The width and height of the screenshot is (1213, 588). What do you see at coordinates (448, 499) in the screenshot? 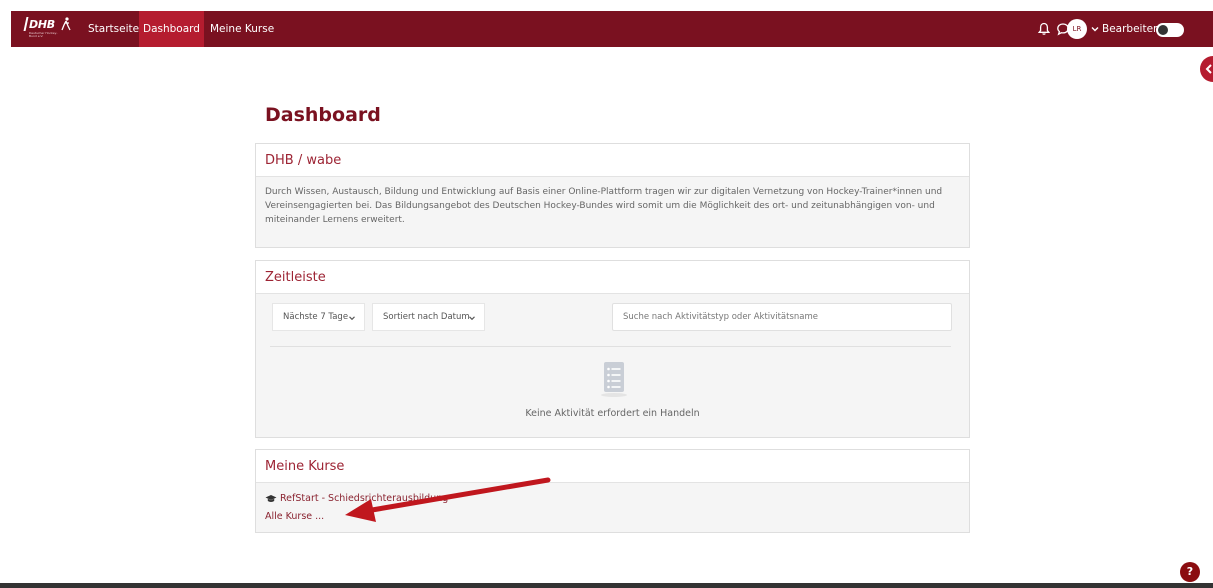
I see `annotation-arrow` at bounding box center [448, 499].